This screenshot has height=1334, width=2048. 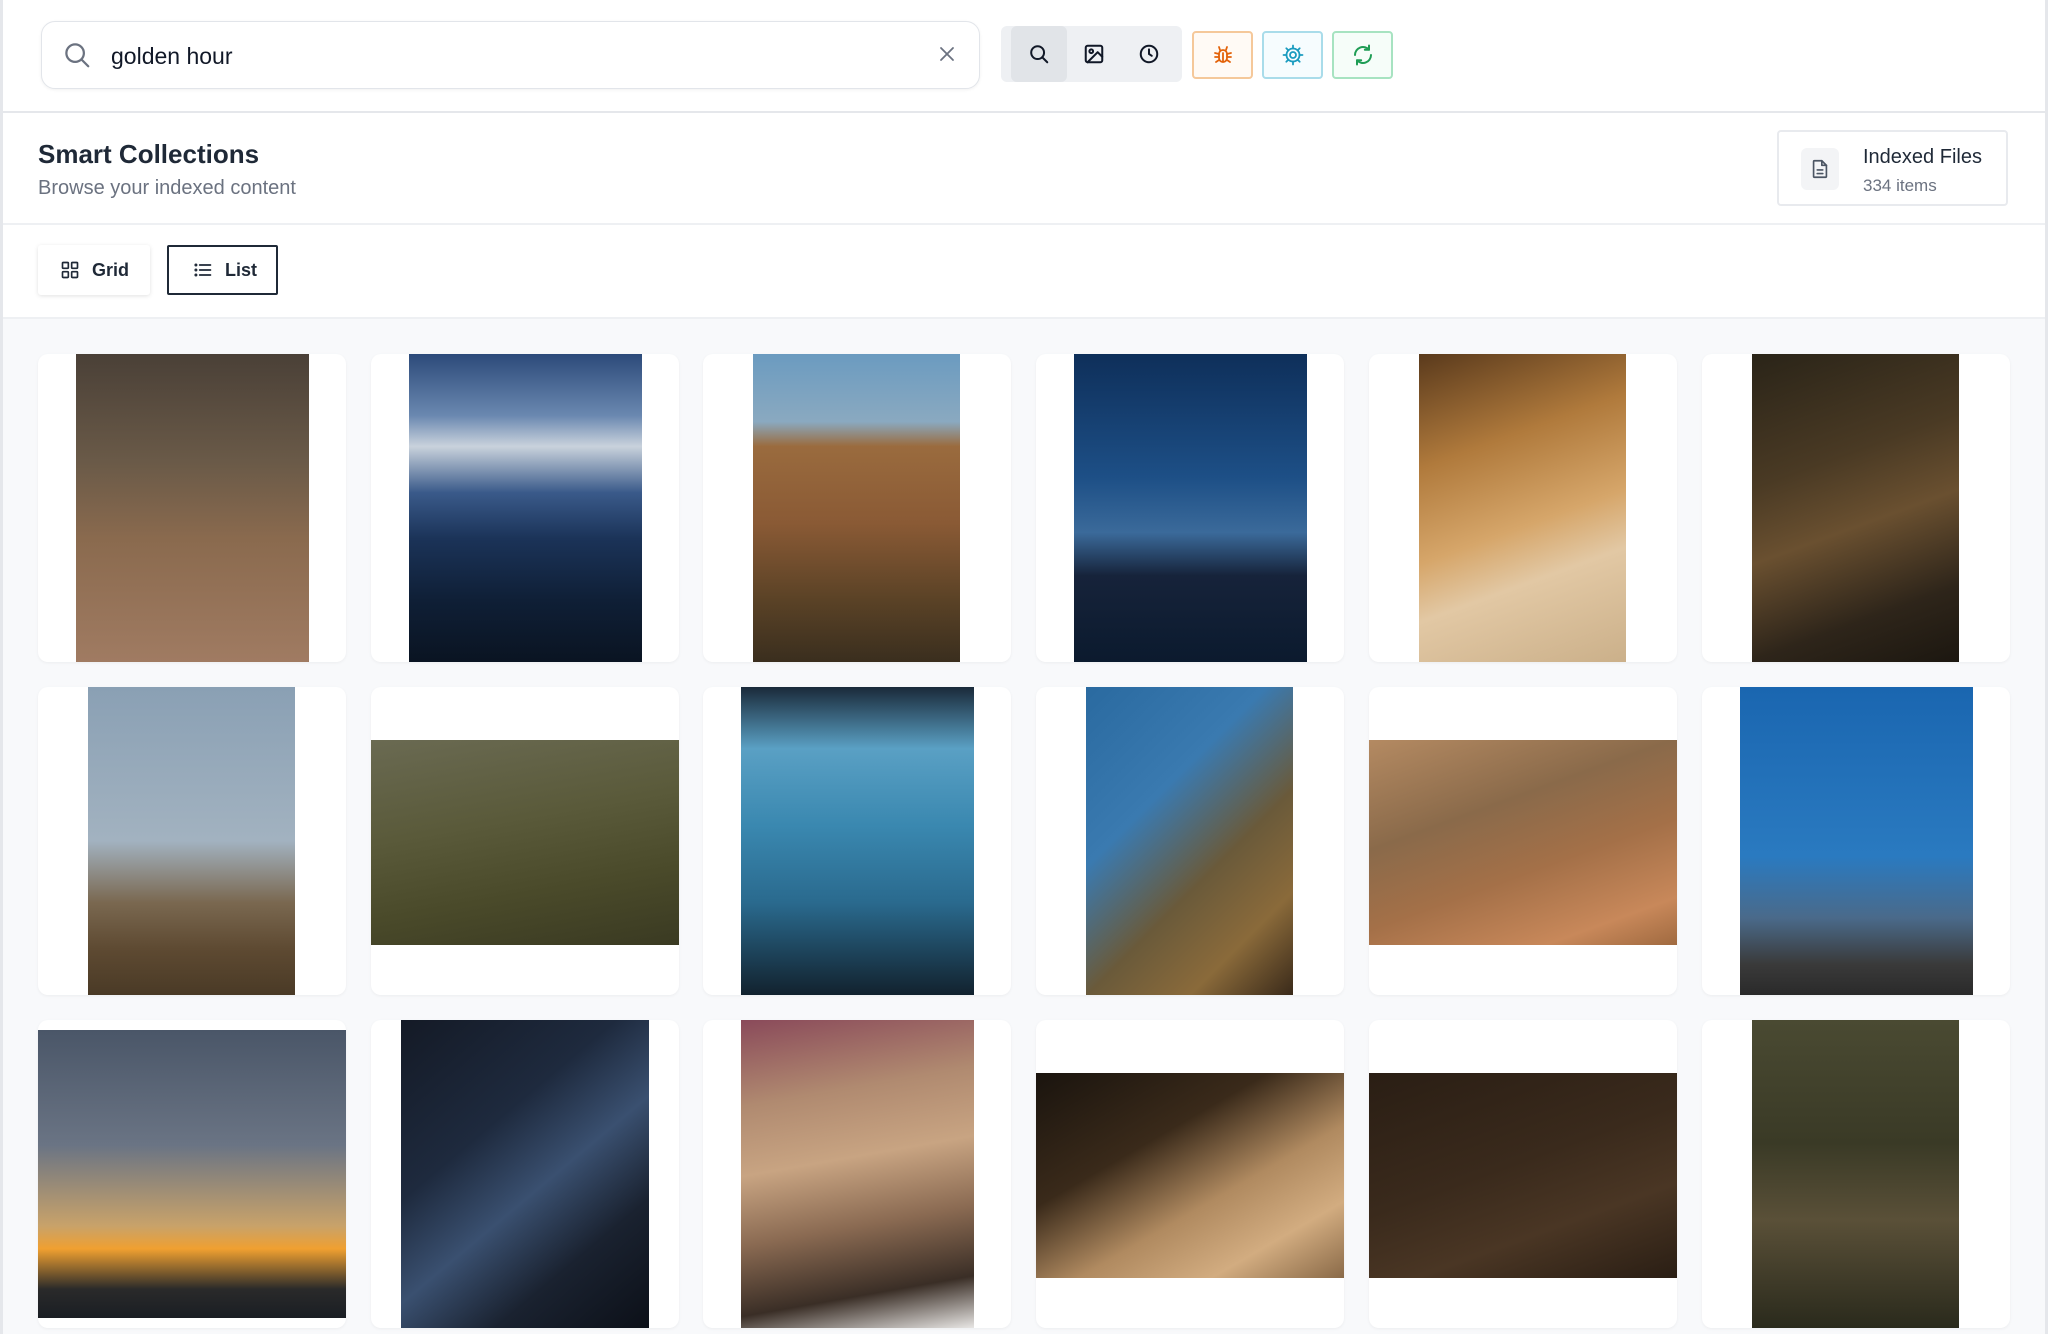 I want to click on indexed-files-count: 334 items, so click(x=1900, y=185).